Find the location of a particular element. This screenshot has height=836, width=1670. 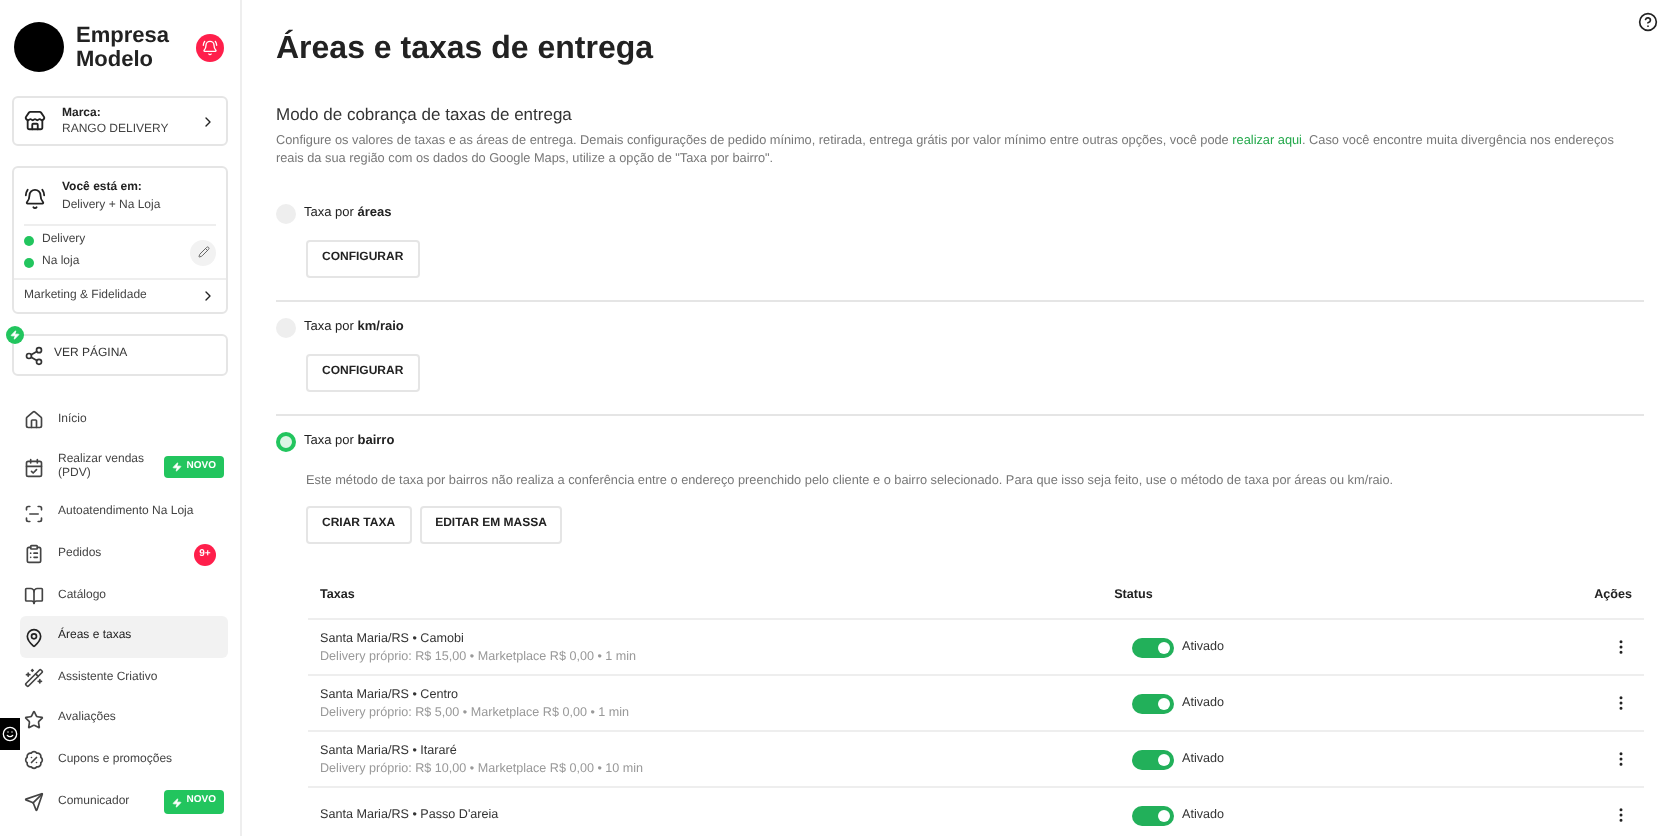

clipboard-icon is located at coordinates (34, 554).